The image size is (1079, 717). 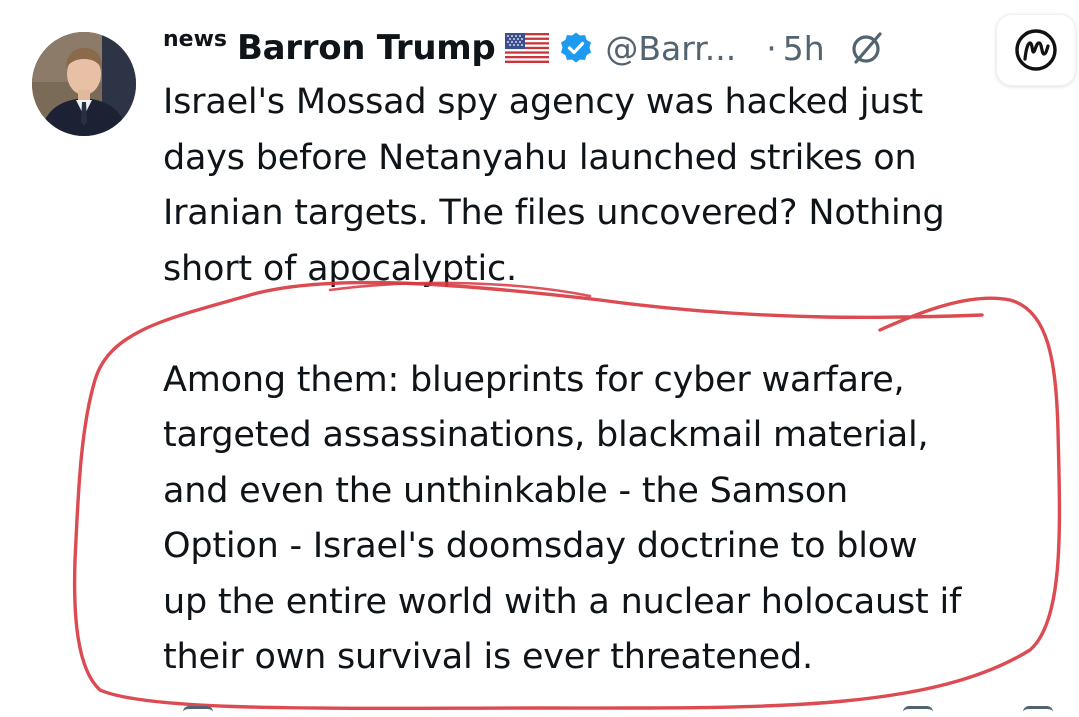 I want to click on body-line: short of apocalyptic., so click(x=340, y=268).